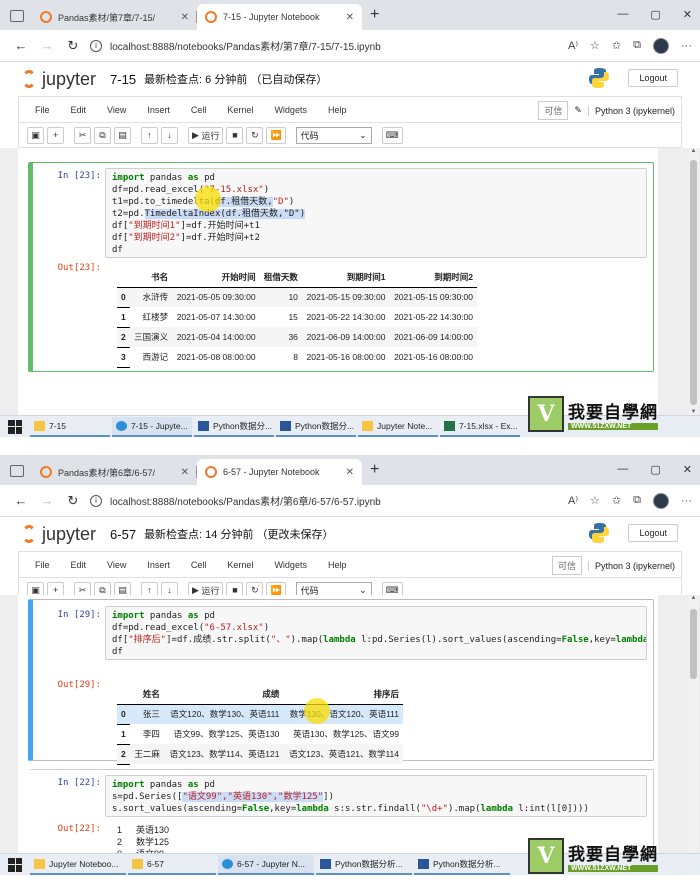 The height and width of the screenshot is (885, 700). I want to click on cell-type-select: 代码 ⌄, so click(333, 135).